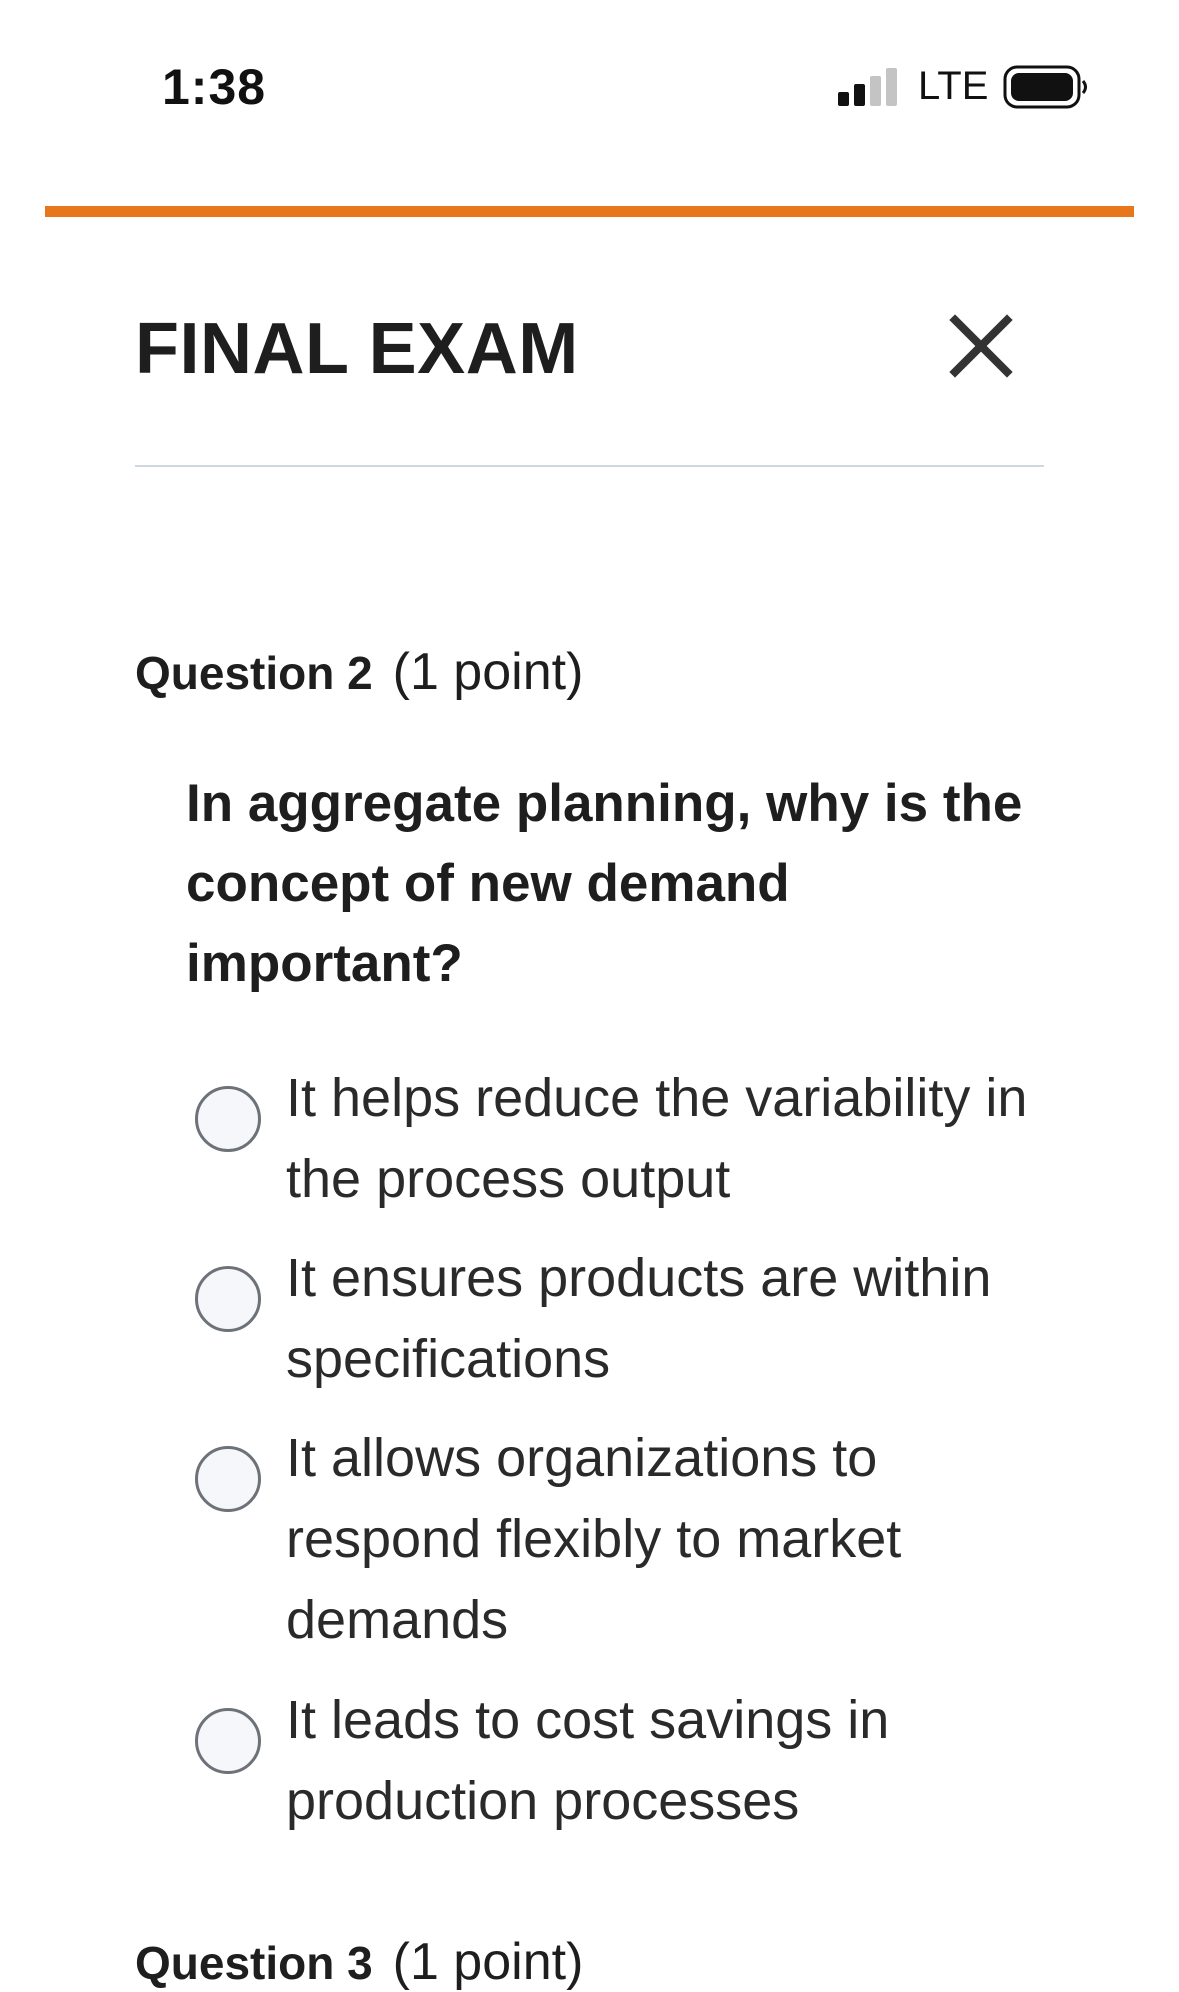 The width and height of the screenshot is (1179, 1992). I want to click on network-label: LTE, so click(953, 86).